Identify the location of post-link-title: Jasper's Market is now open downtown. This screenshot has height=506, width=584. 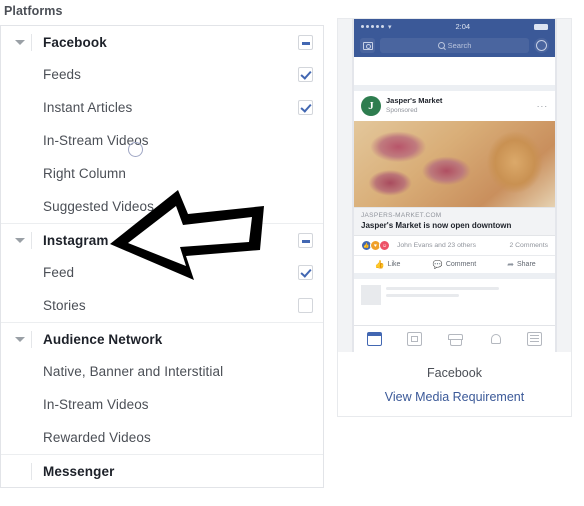
(436, 225).